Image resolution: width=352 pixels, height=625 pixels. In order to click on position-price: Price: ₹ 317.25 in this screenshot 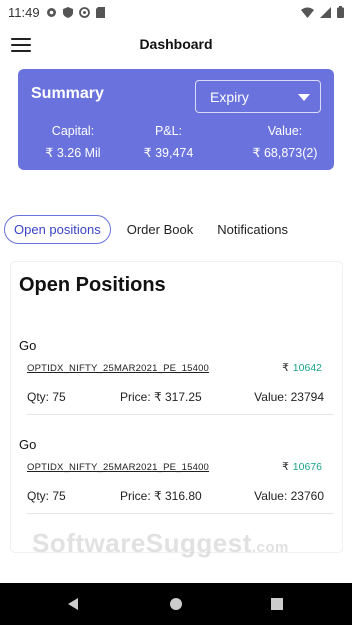, I will do `click(161, 397)`.